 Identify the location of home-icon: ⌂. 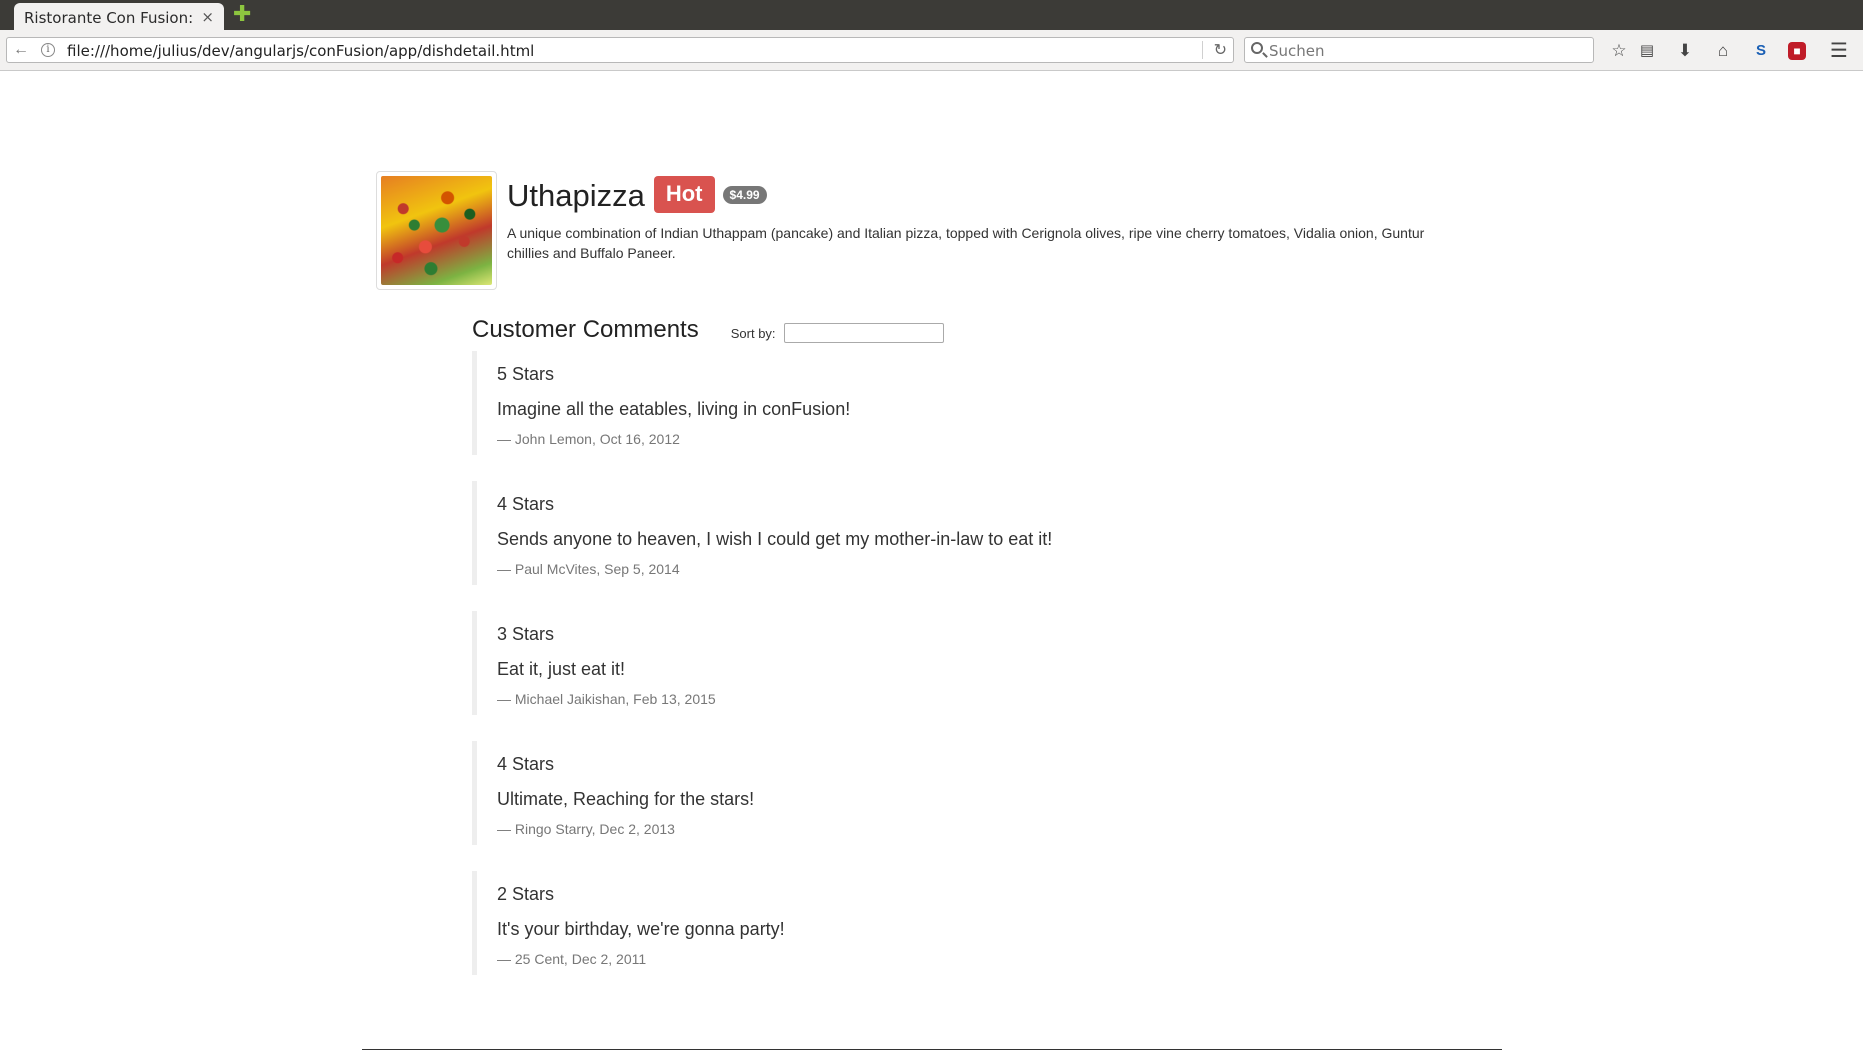
(1723, 51).